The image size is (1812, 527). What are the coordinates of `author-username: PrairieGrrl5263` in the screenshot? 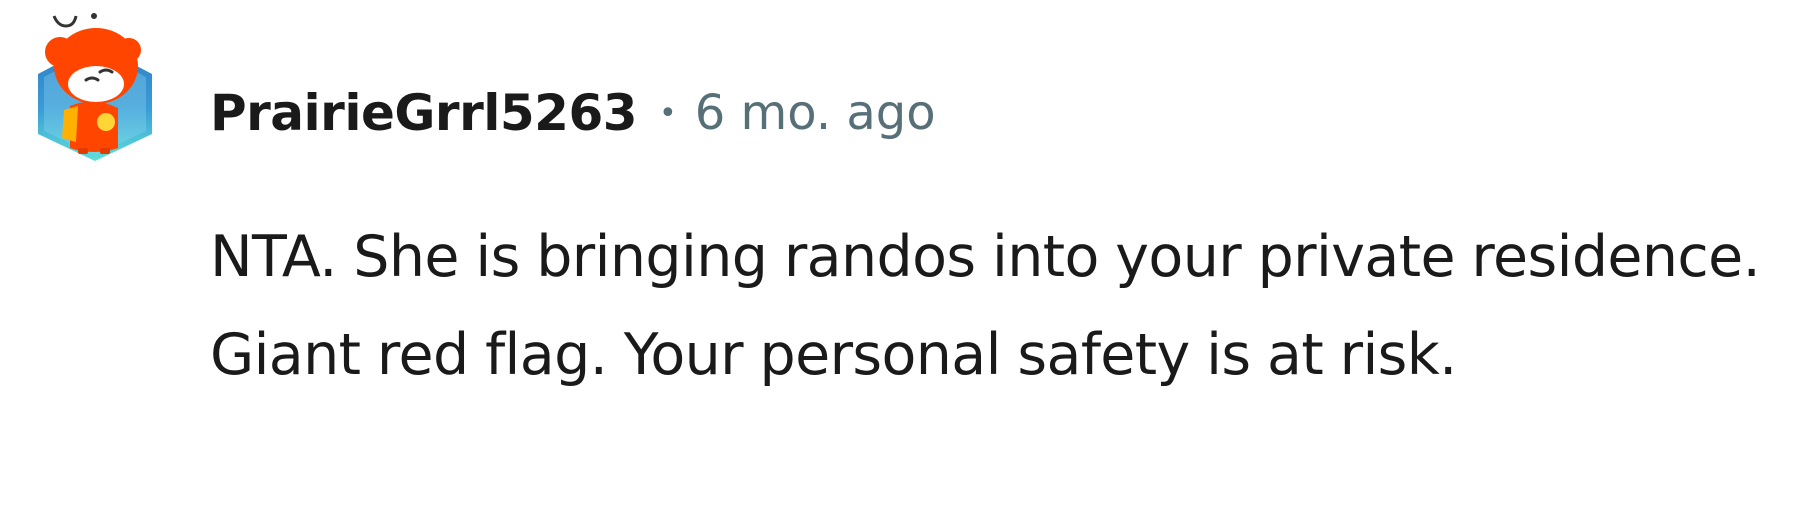 It's located at (424, 113).